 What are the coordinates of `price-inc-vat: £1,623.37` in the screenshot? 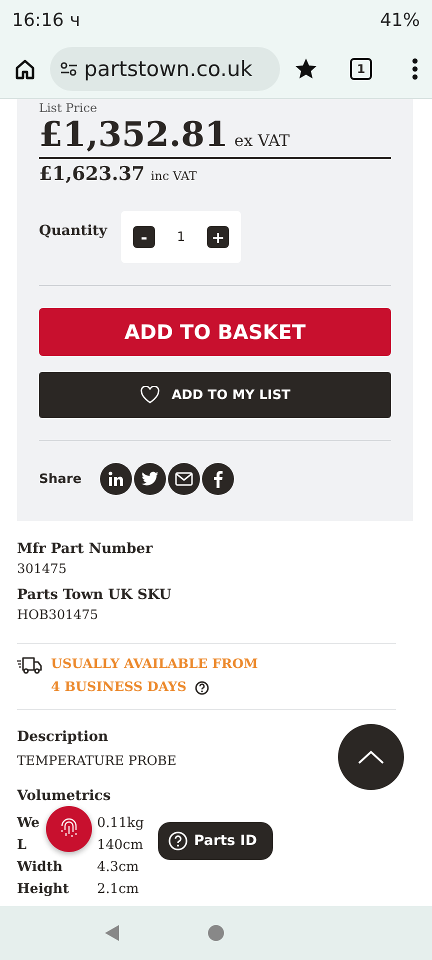 It's located at (92, 174).